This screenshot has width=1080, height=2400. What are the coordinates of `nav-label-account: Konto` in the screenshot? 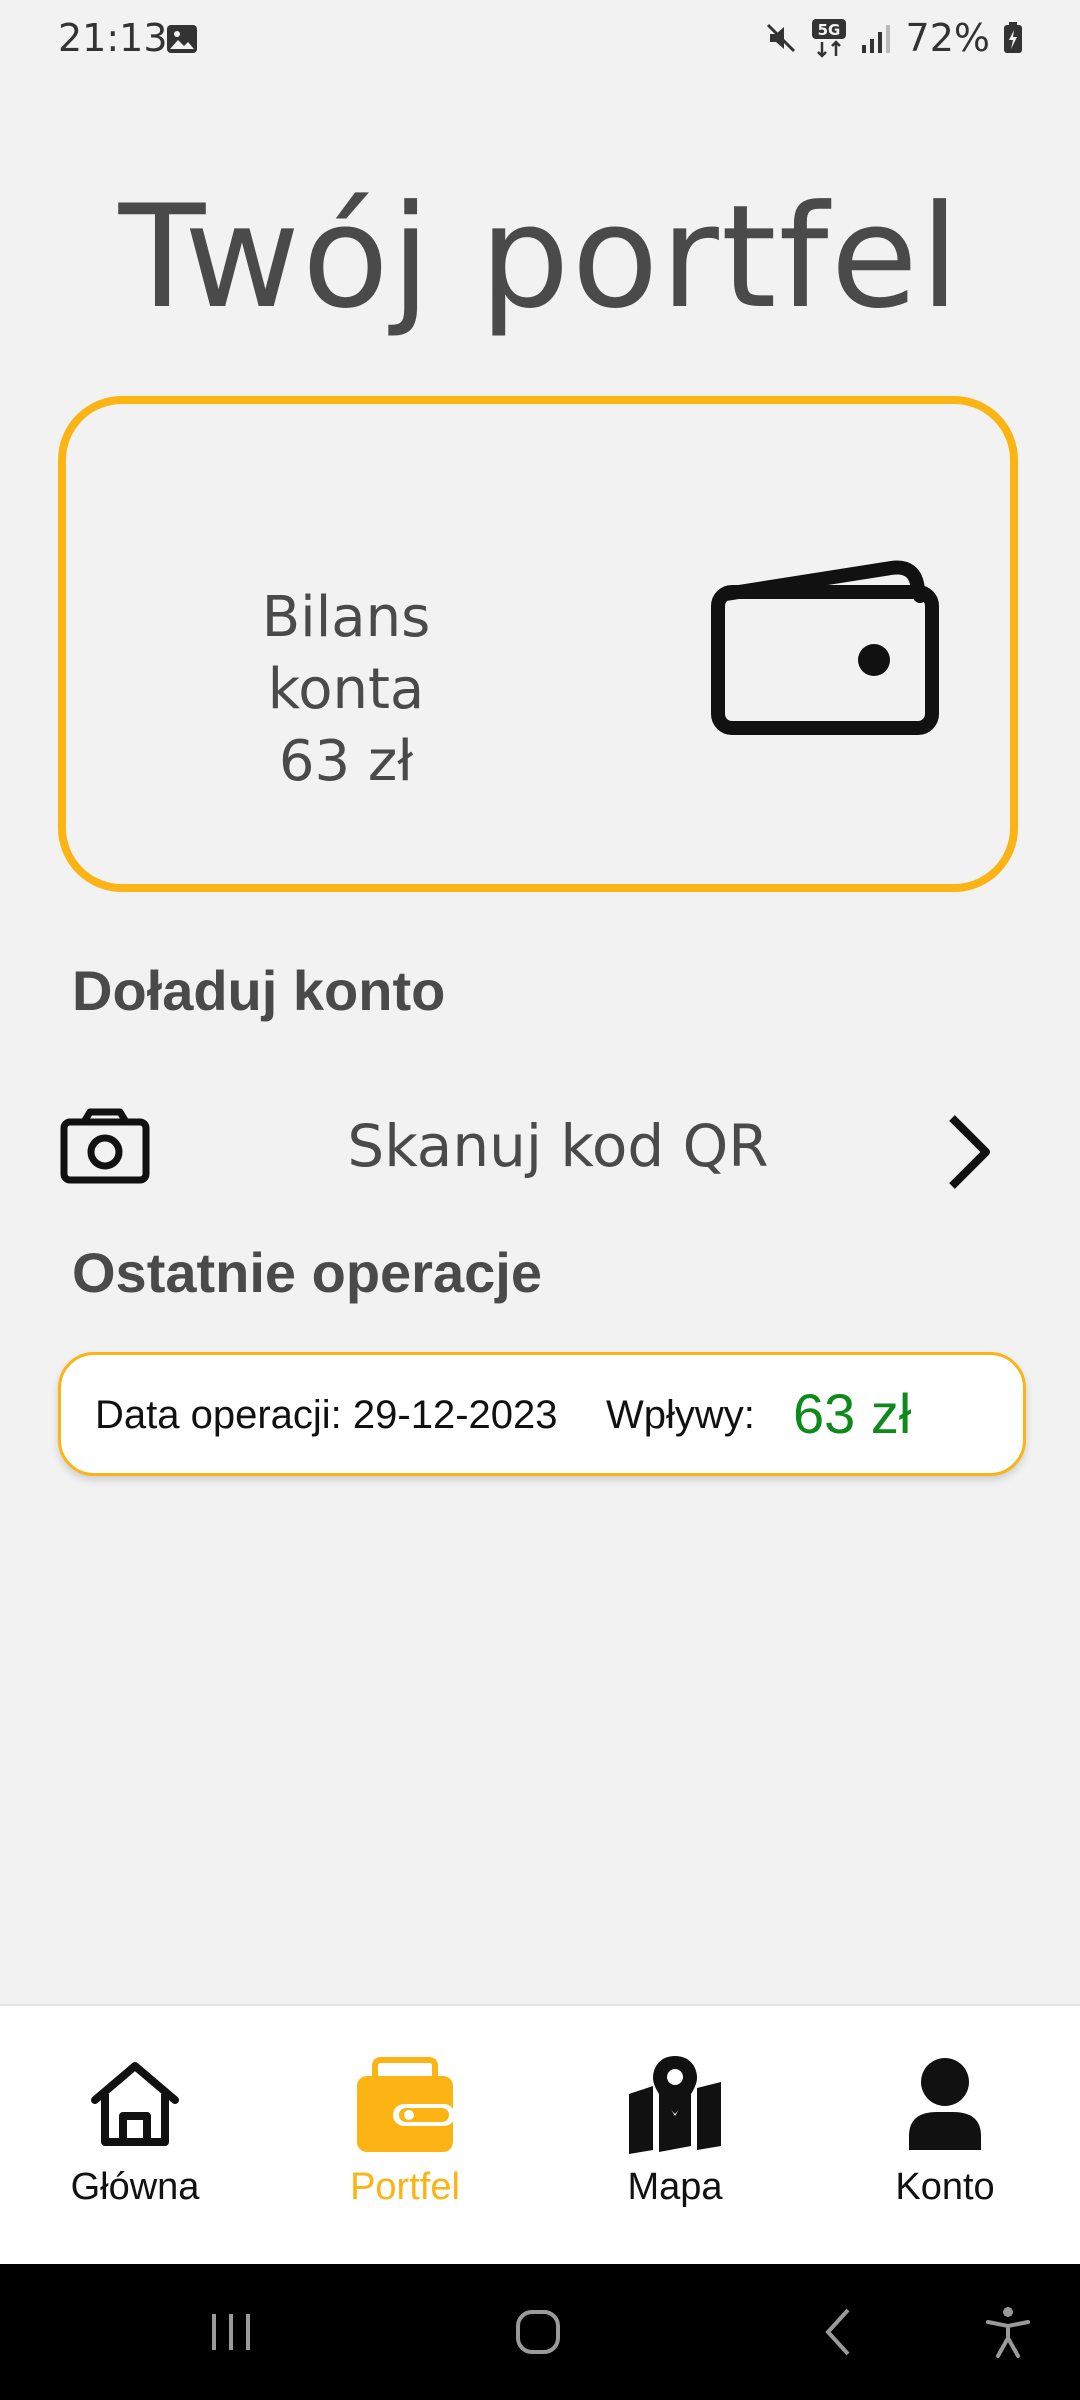 It's located at (945, 2187).